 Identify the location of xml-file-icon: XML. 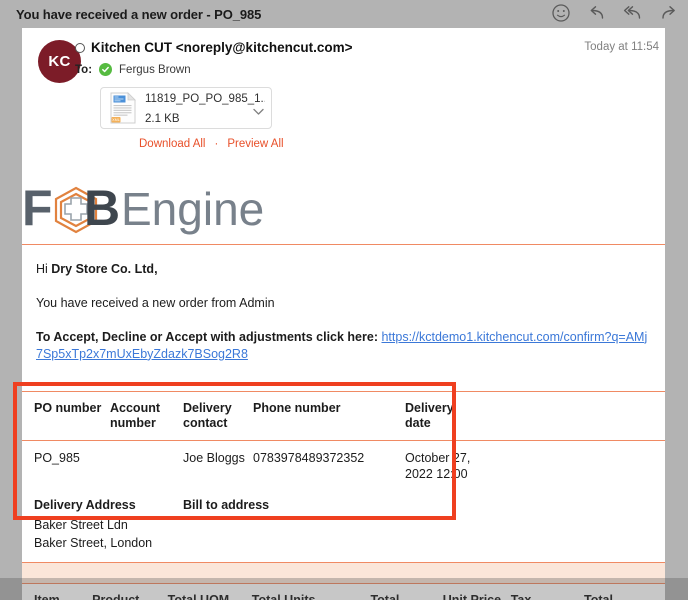
(123, 108).